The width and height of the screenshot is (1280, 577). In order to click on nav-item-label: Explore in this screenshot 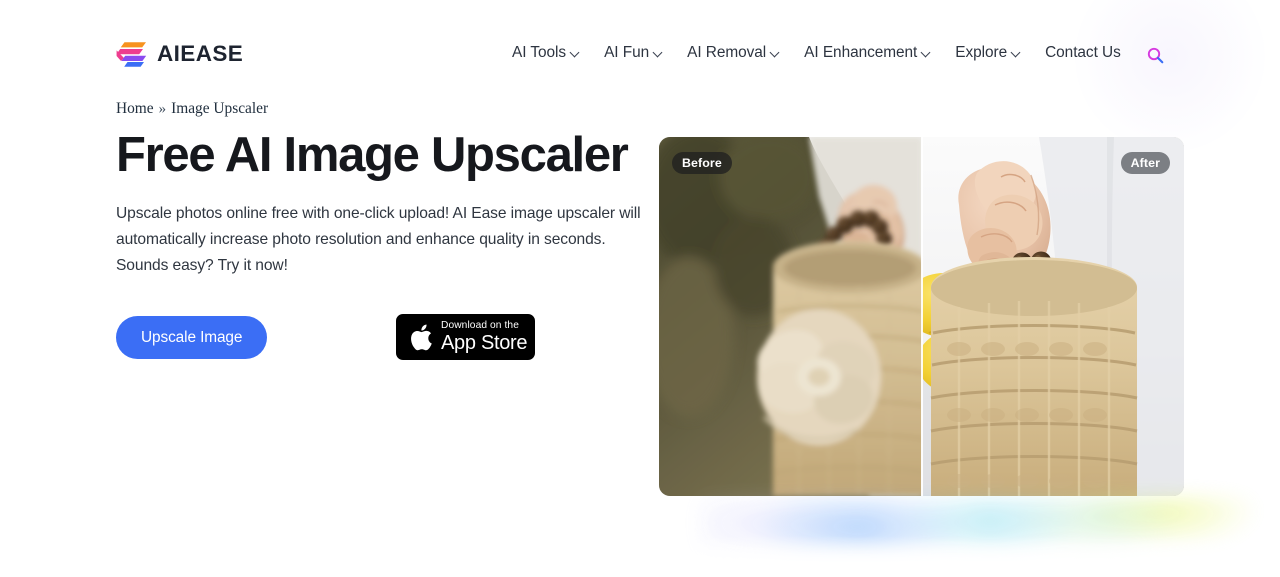, I will do `click(981, 52)`.